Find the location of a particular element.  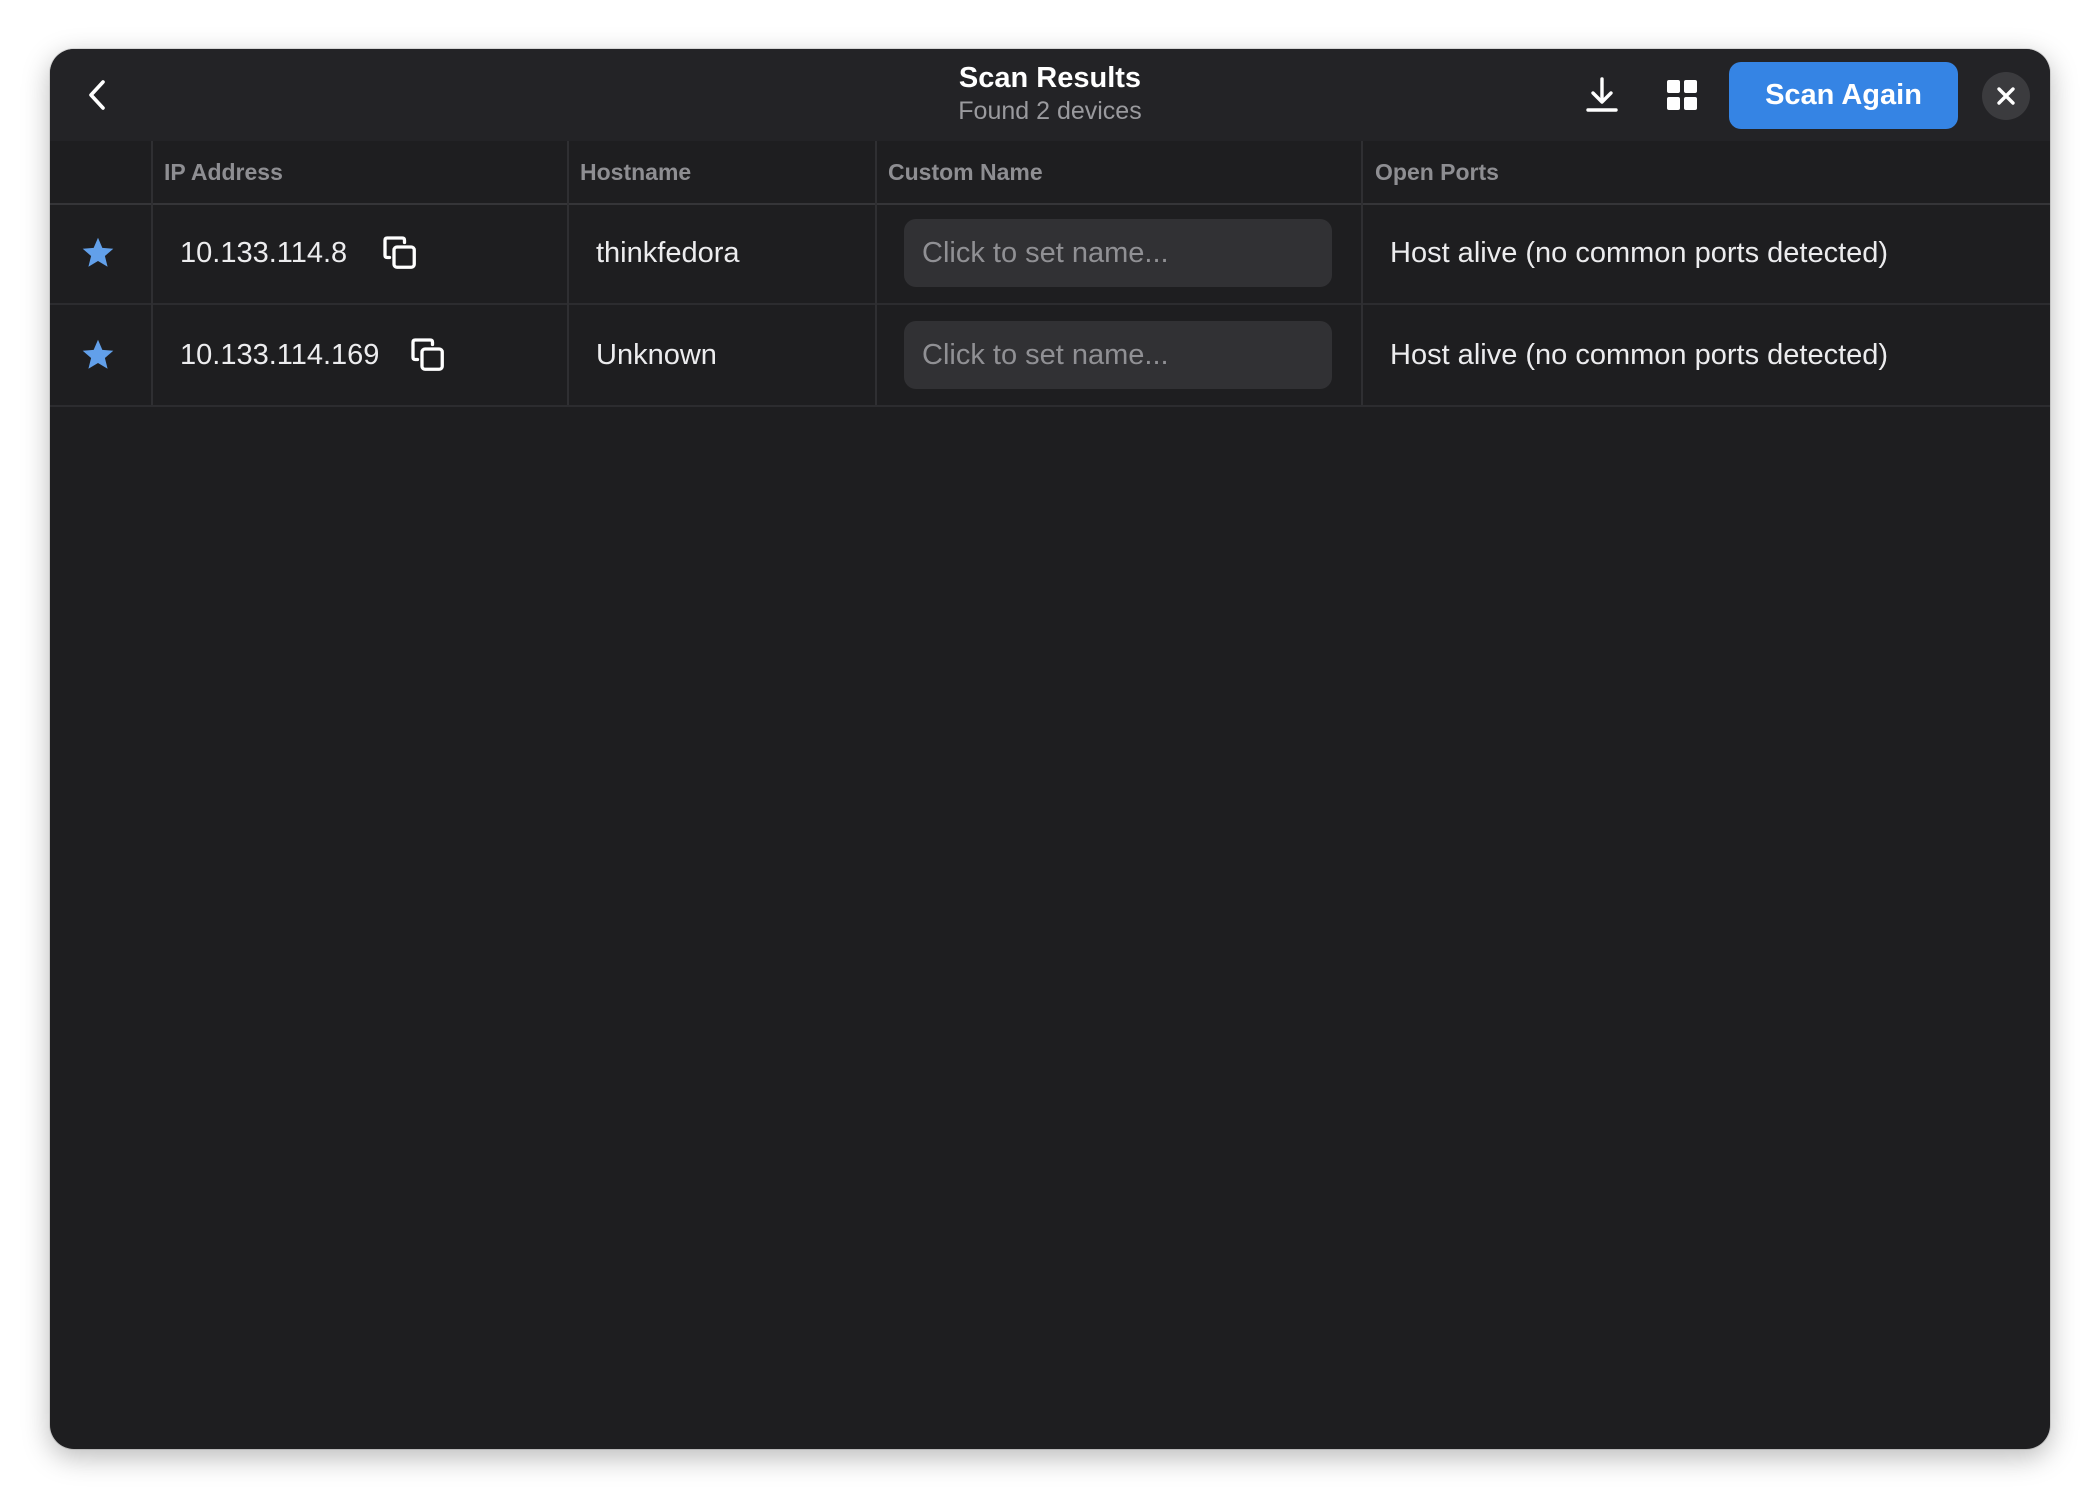

hostname-cell: Unknown is located at coordinates (656, 355).